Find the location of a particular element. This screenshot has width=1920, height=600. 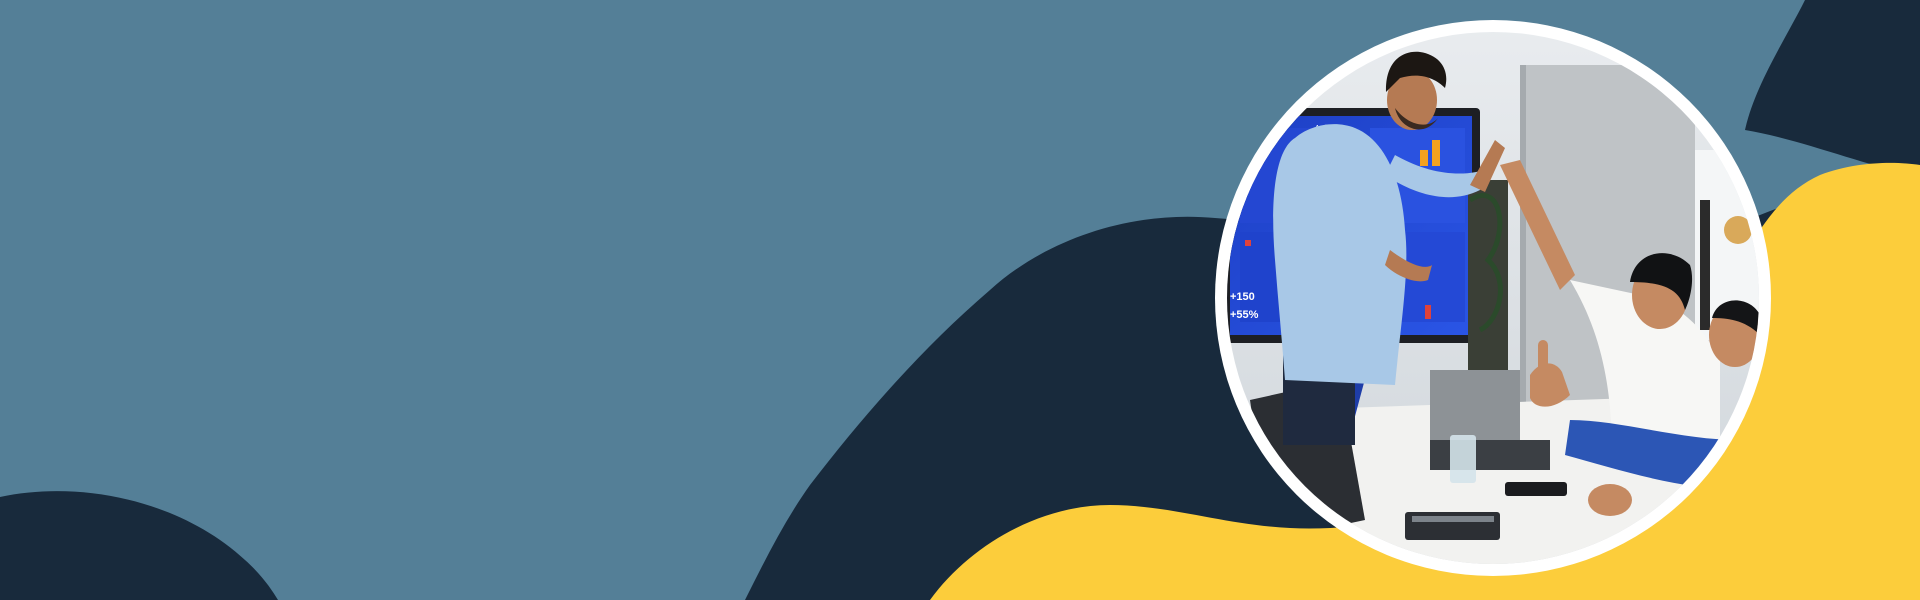

screen-stat-150: +150 is located at coordinates (1242, 297).